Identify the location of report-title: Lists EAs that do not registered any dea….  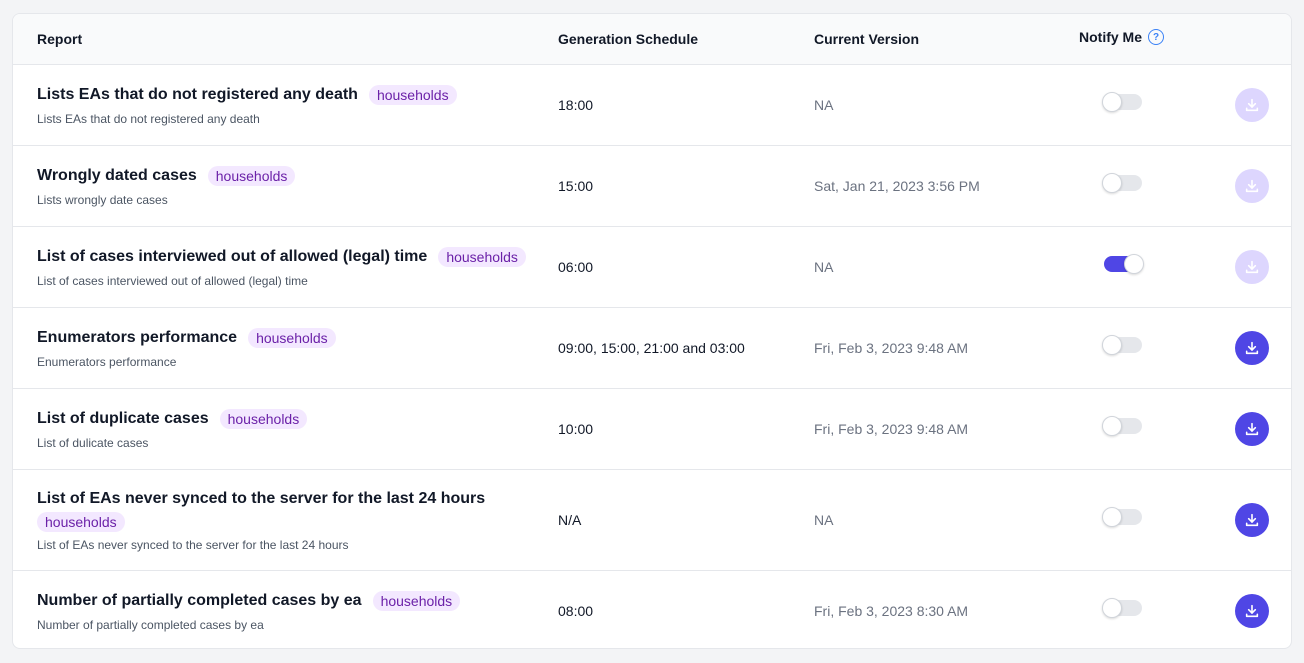
(197, 94).